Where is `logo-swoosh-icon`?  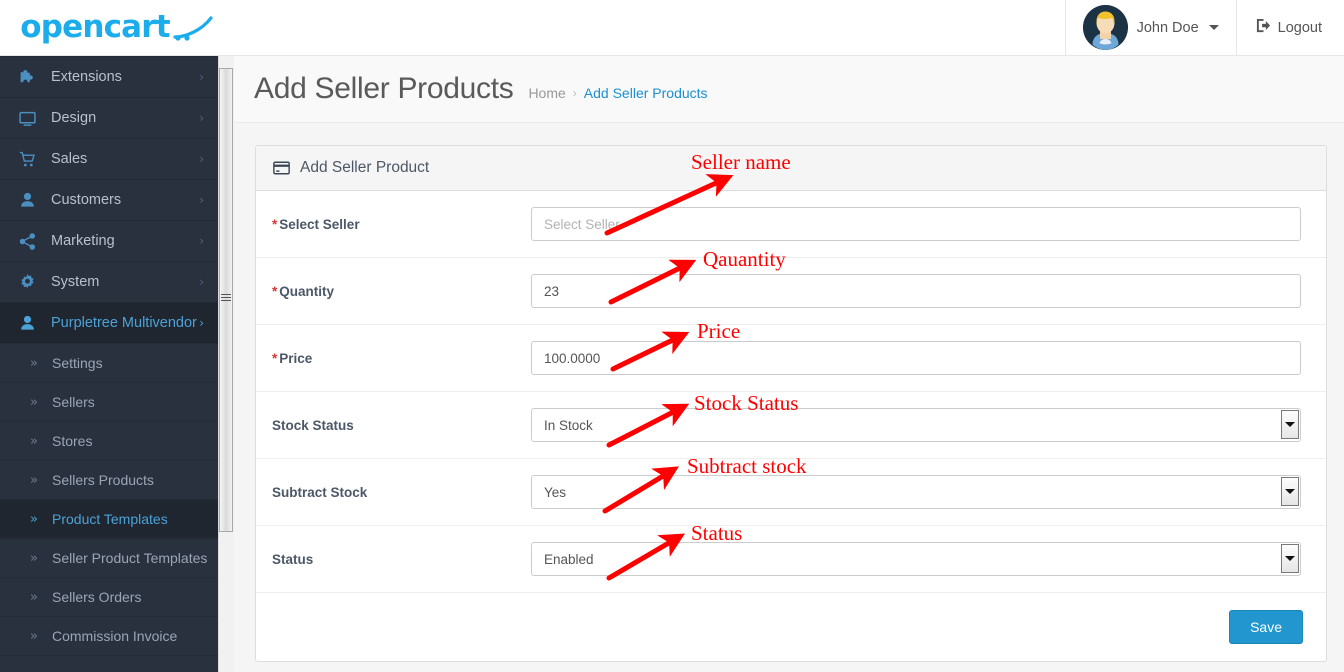 logo-swoosh-icon is located at coordinates (193, 28).